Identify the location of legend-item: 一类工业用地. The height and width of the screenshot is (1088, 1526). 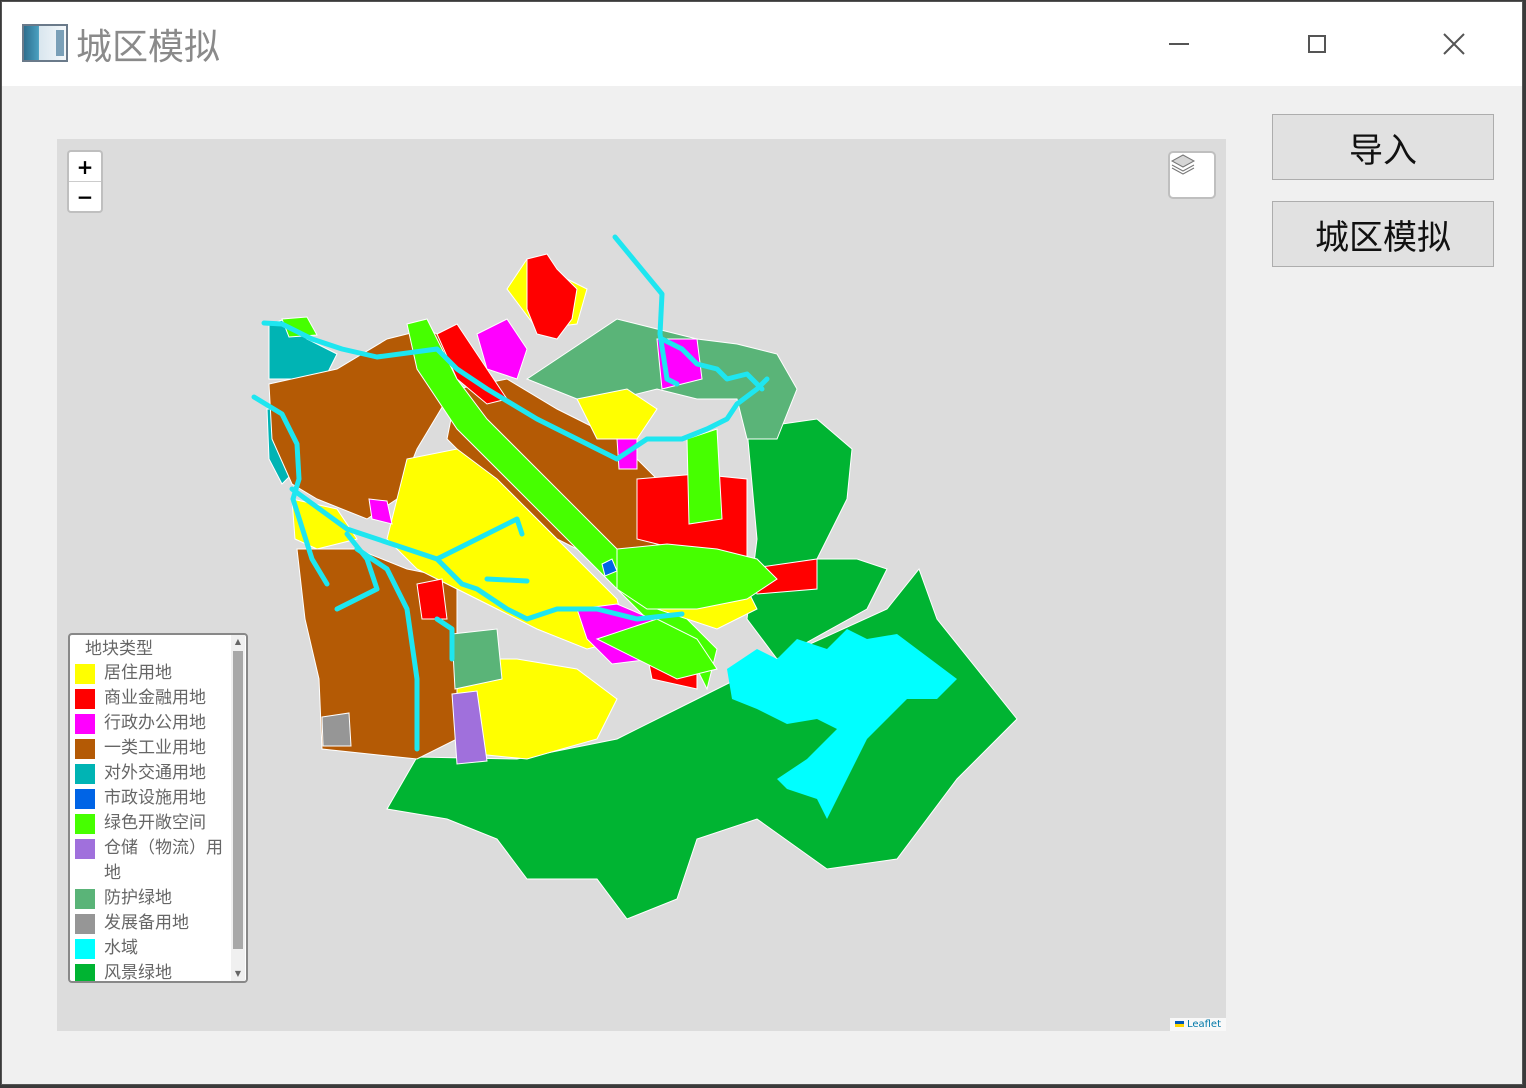
(150, 748).